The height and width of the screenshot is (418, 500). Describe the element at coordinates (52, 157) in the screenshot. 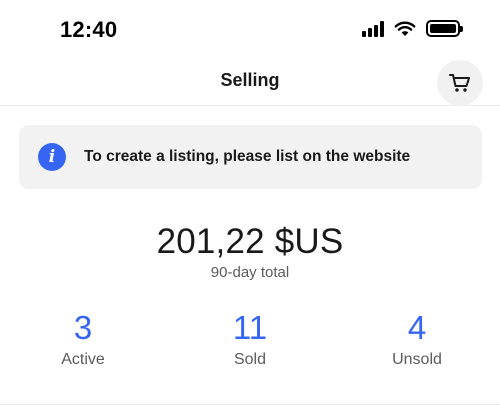

I see `info-icon: i` at that location.